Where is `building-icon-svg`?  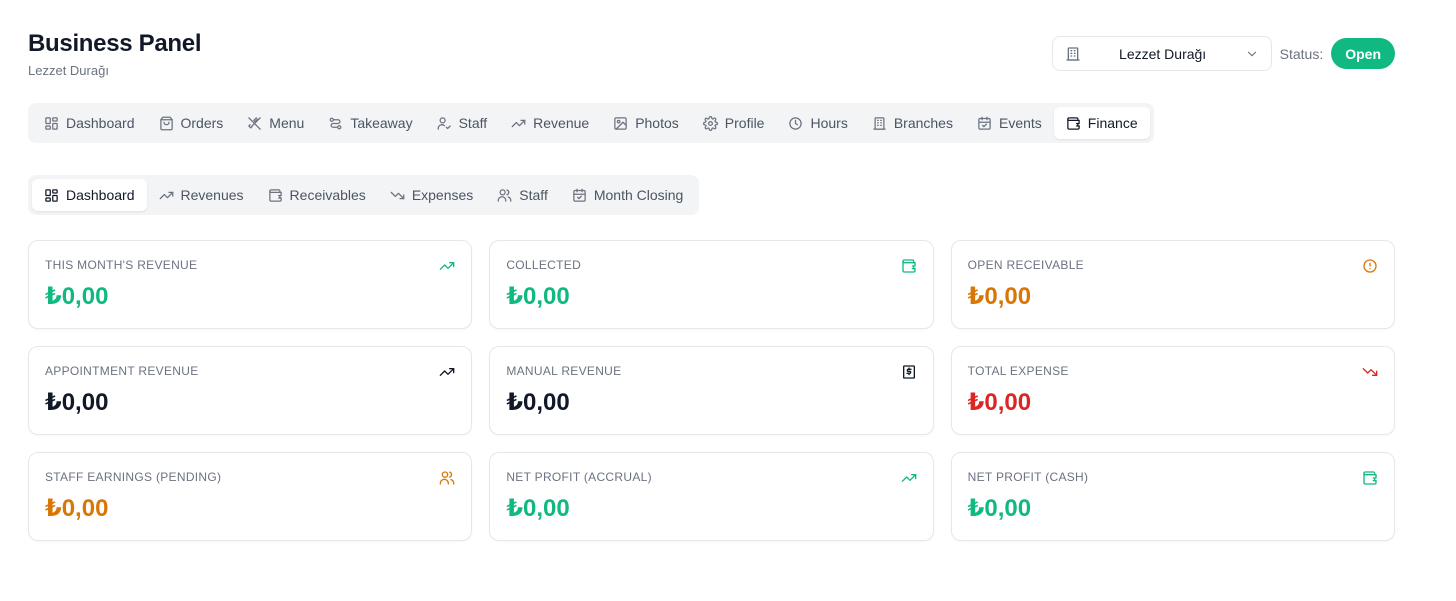
building-icon-svg is located at coordinates (879, 123).